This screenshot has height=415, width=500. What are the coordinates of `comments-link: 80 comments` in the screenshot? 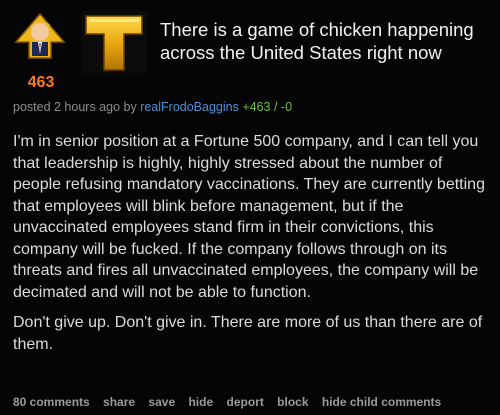 It's located at (51, 402).